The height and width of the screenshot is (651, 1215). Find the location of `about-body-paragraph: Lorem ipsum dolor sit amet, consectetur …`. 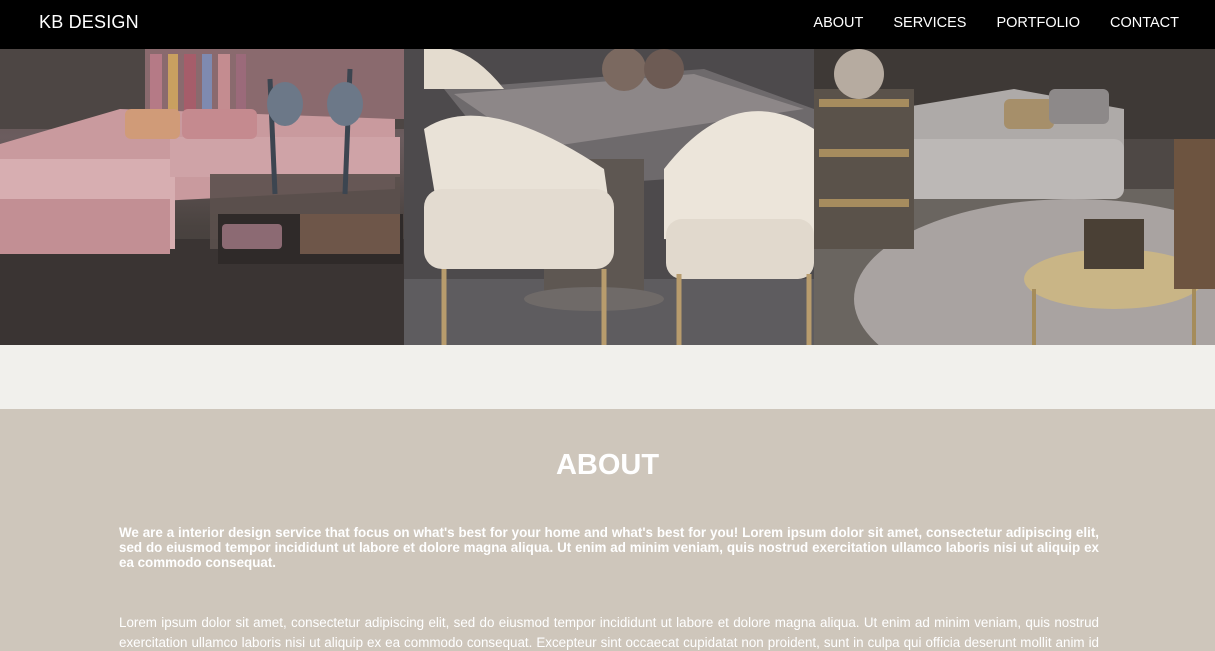

about-body-paragraph: Lorem ipsum dolor sit amet, consectetur … is located at coordinates (609, 632).